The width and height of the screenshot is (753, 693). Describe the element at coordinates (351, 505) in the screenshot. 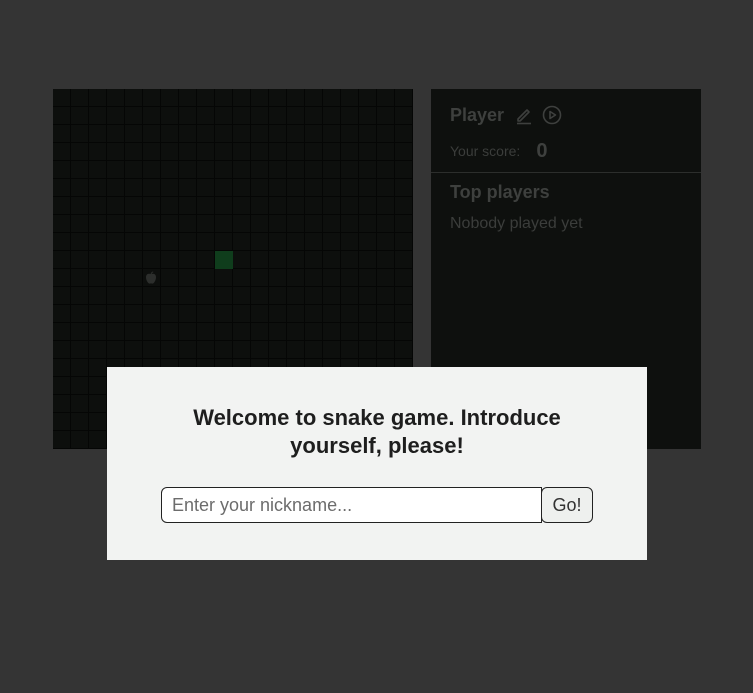

I see `nickname-input` at that location.